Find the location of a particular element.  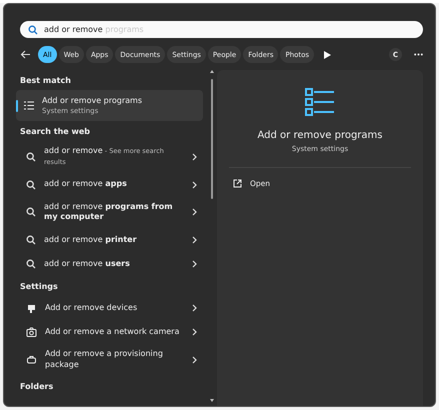

result-title: Add or remove programs is located at coordinates (92, 100).